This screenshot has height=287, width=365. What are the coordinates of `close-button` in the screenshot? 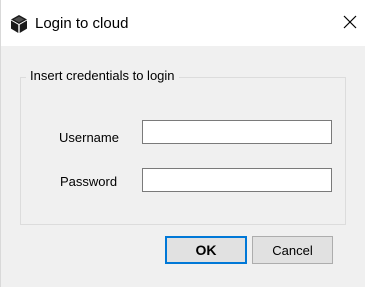 It's located at (350, 24).